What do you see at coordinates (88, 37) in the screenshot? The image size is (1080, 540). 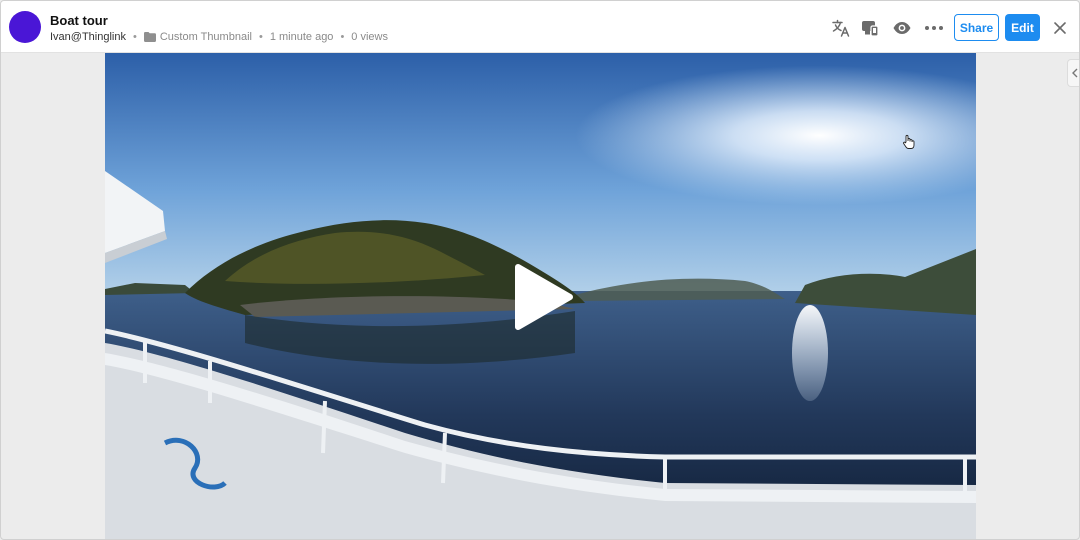 I see `author-name: Ivan@Thinglink` at bounding box center [88, 37].